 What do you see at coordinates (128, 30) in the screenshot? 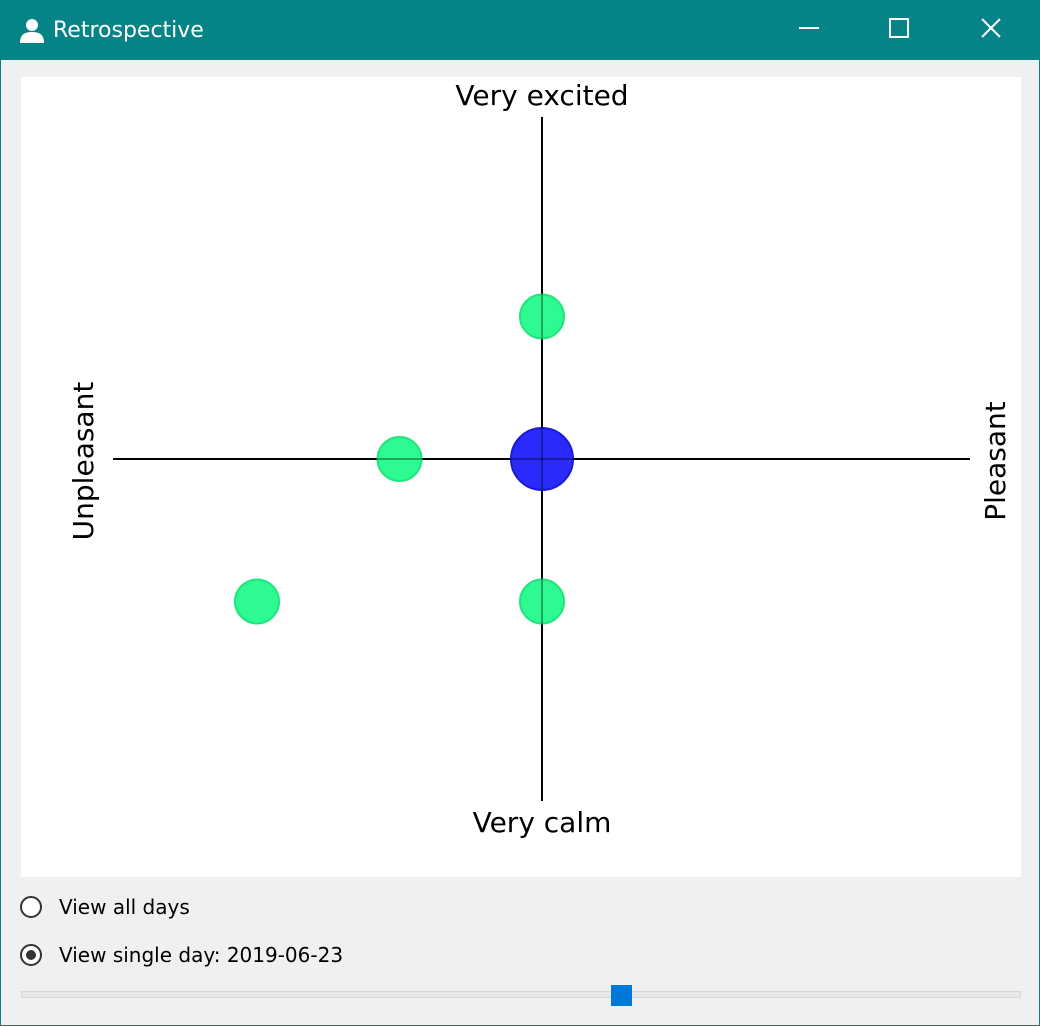
I see `window-title: Retrospective` at bounding box center [128, 30].